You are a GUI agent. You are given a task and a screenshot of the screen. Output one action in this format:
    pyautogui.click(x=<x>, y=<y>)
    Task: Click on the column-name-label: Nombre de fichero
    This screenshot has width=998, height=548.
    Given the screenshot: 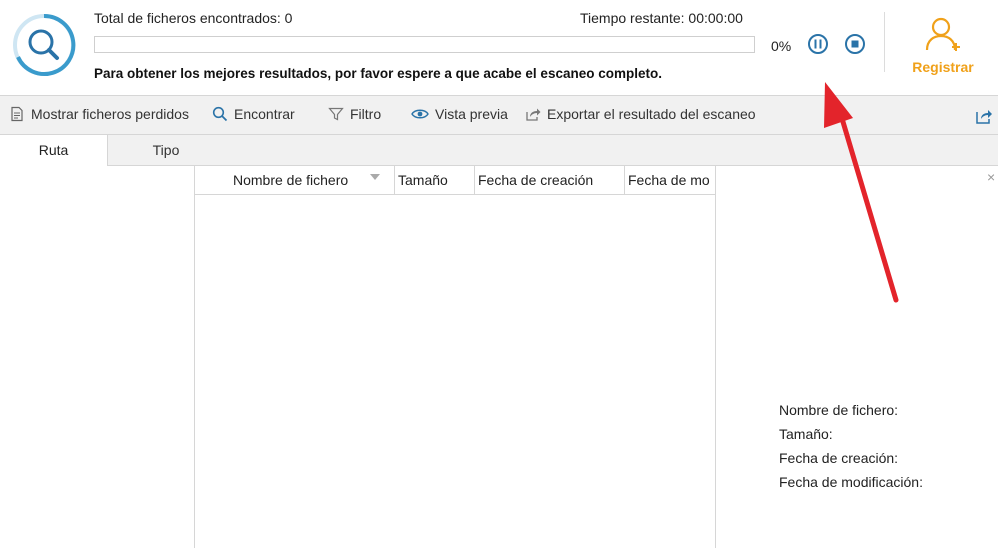 What is the action you would take?
    pyautogui.click(x=291, y=180)
    